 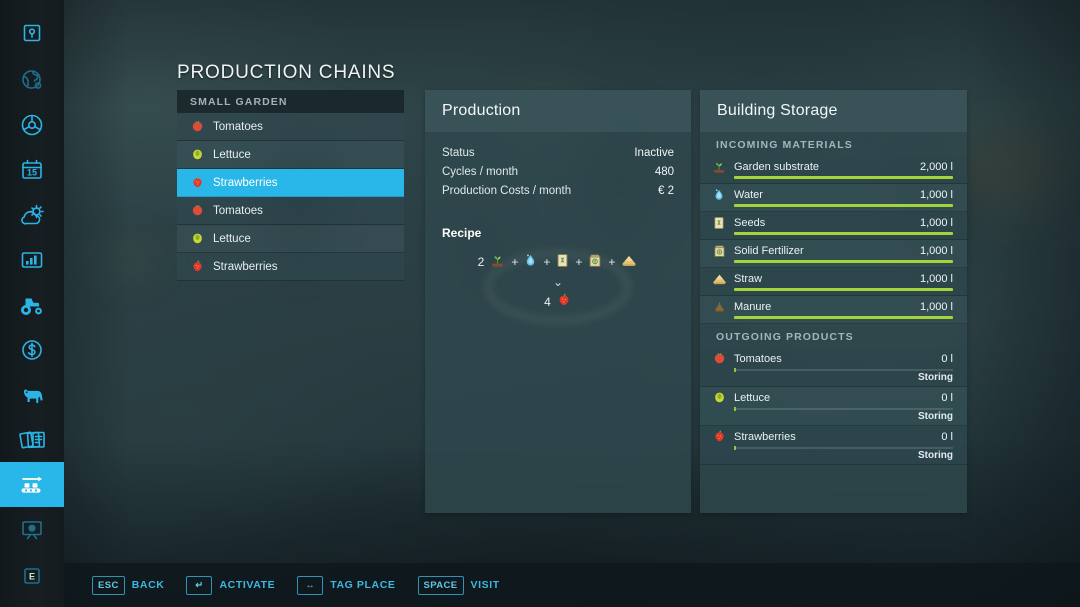 I want to click on outgoing-row-label: Lettuce, so click(x=752, y=397).